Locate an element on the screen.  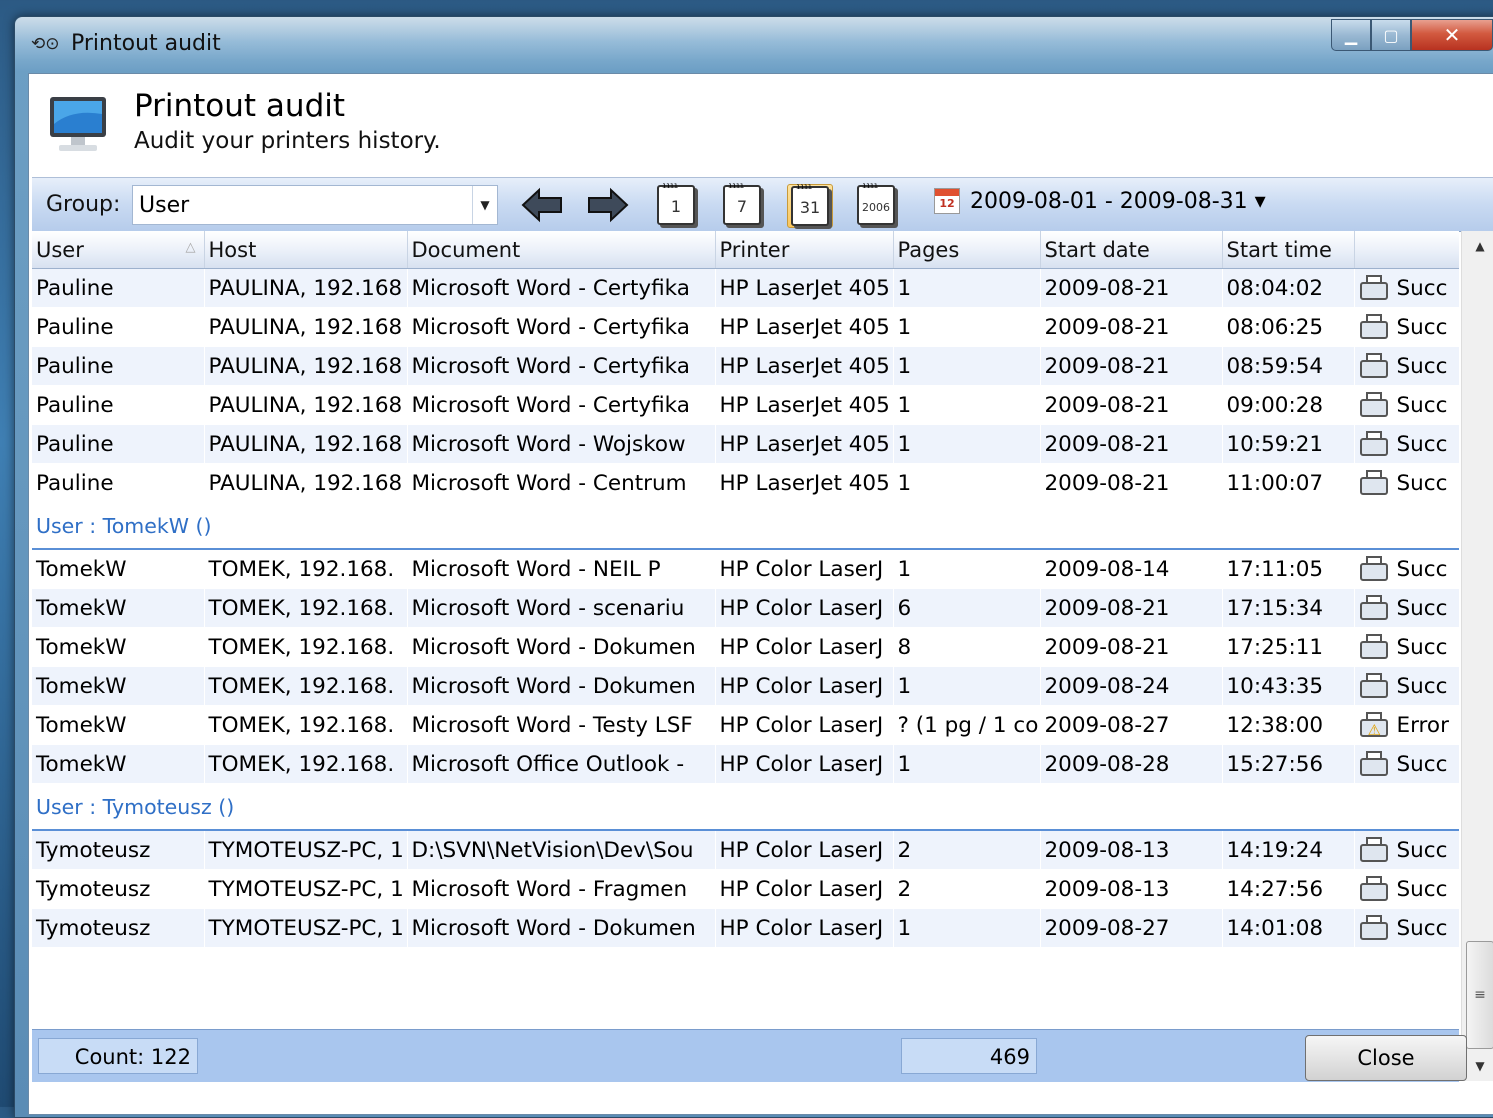
cell-status: ⚠ Error is located at coordinates (1406, 725).